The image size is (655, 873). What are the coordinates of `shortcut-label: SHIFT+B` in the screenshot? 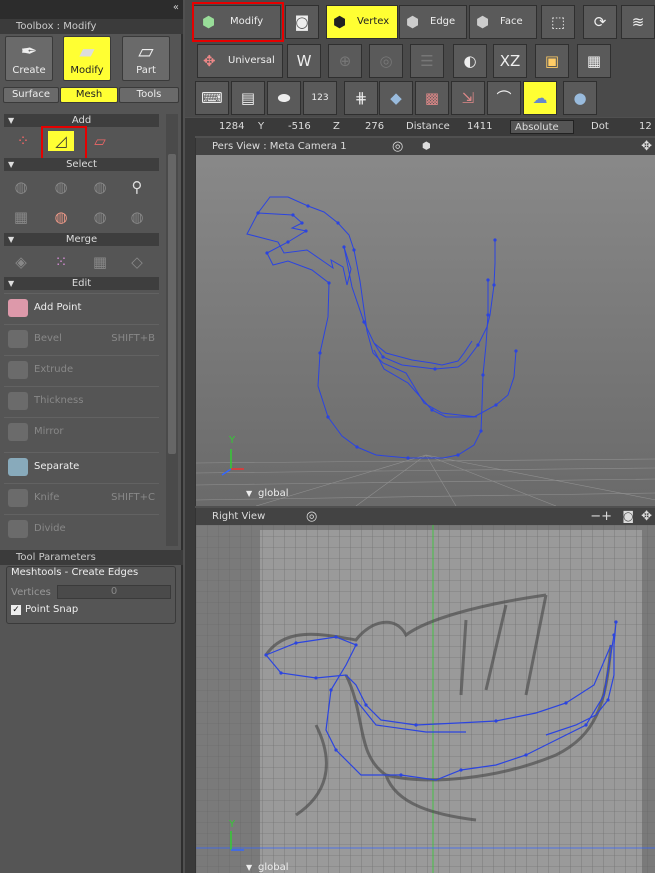 It's located at (133, 338).